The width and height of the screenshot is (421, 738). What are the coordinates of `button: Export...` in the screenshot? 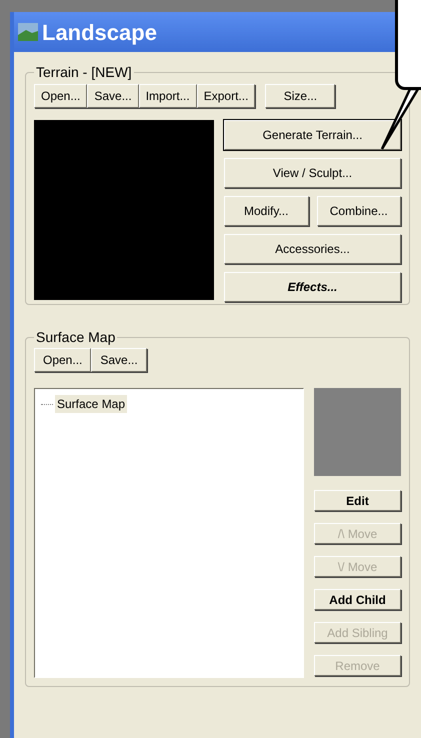 It's located at (226, 96).